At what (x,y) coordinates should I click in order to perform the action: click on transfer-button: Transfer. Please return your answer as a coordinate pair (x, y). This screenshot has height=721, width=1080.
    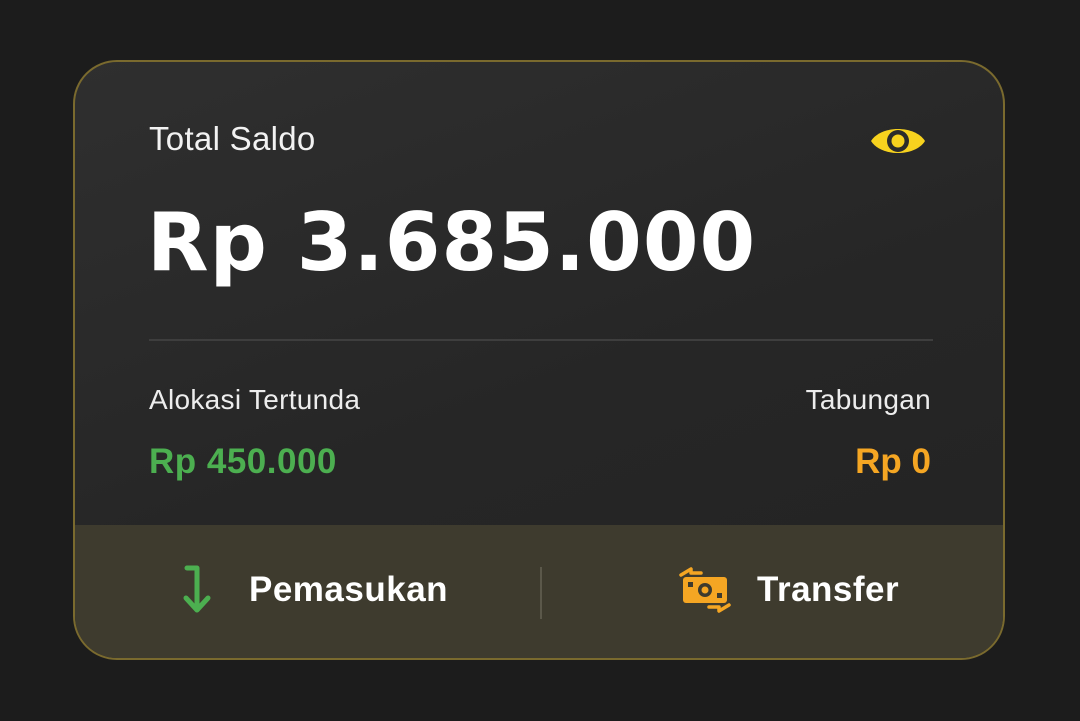
    Looking at the image, I should click on (789, 590).